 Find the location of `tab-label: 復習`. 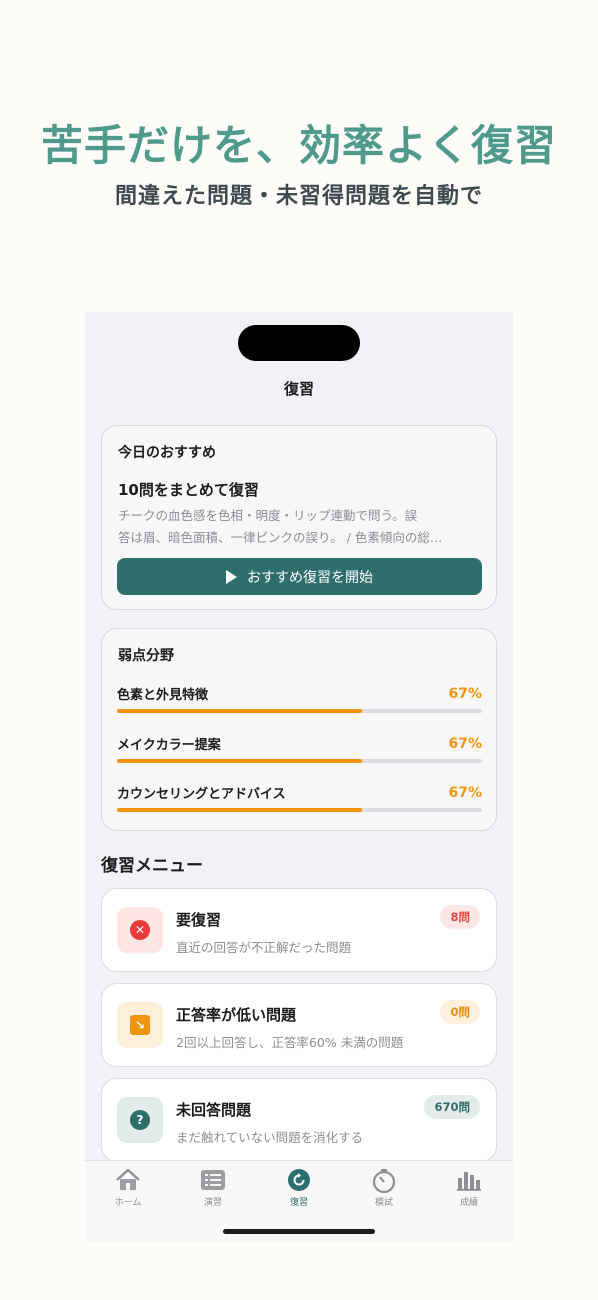

tab-label: 復習 is located at coordinates (298, 1203).